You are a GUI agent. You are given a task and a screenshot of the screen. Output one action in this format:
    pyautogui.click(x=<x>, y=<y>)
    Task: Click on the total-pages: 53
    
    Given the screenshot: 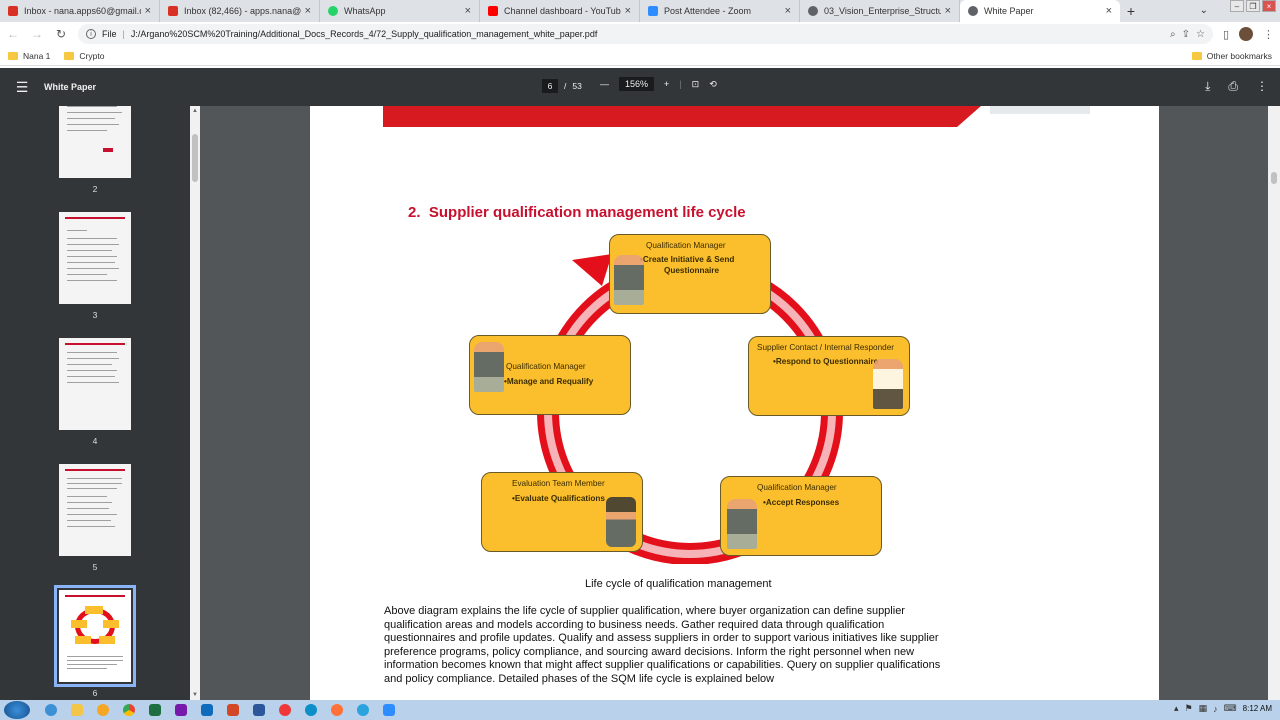 What is the action you would take?
    pyautogui.click(x=577, y=86)
    